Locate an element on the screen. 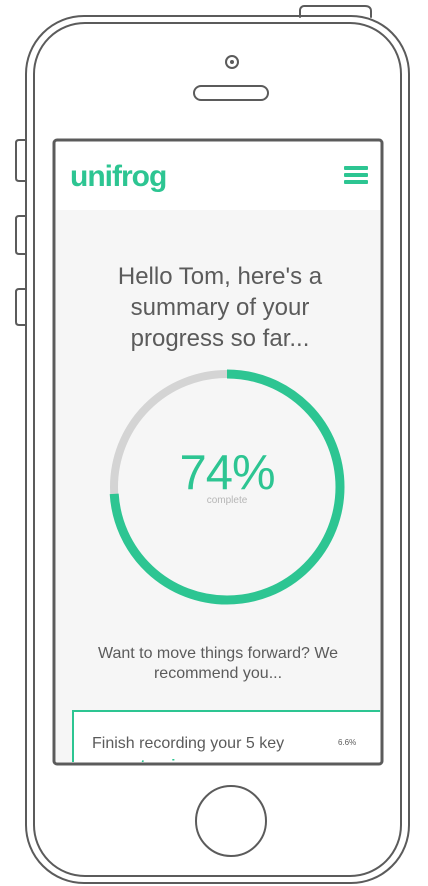  app-header: unifrog is located at coordinates (218, 176).